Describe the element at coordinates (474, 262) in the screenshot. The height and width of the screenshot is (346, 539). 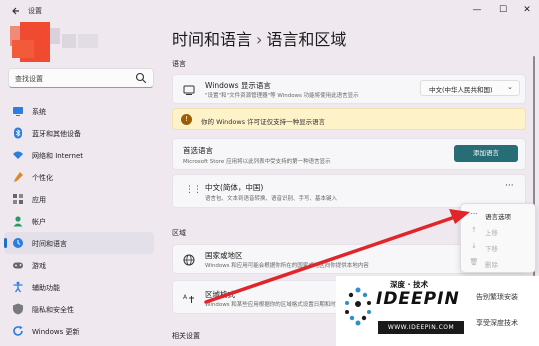
I see `trash-icon: 🗑` at that location.